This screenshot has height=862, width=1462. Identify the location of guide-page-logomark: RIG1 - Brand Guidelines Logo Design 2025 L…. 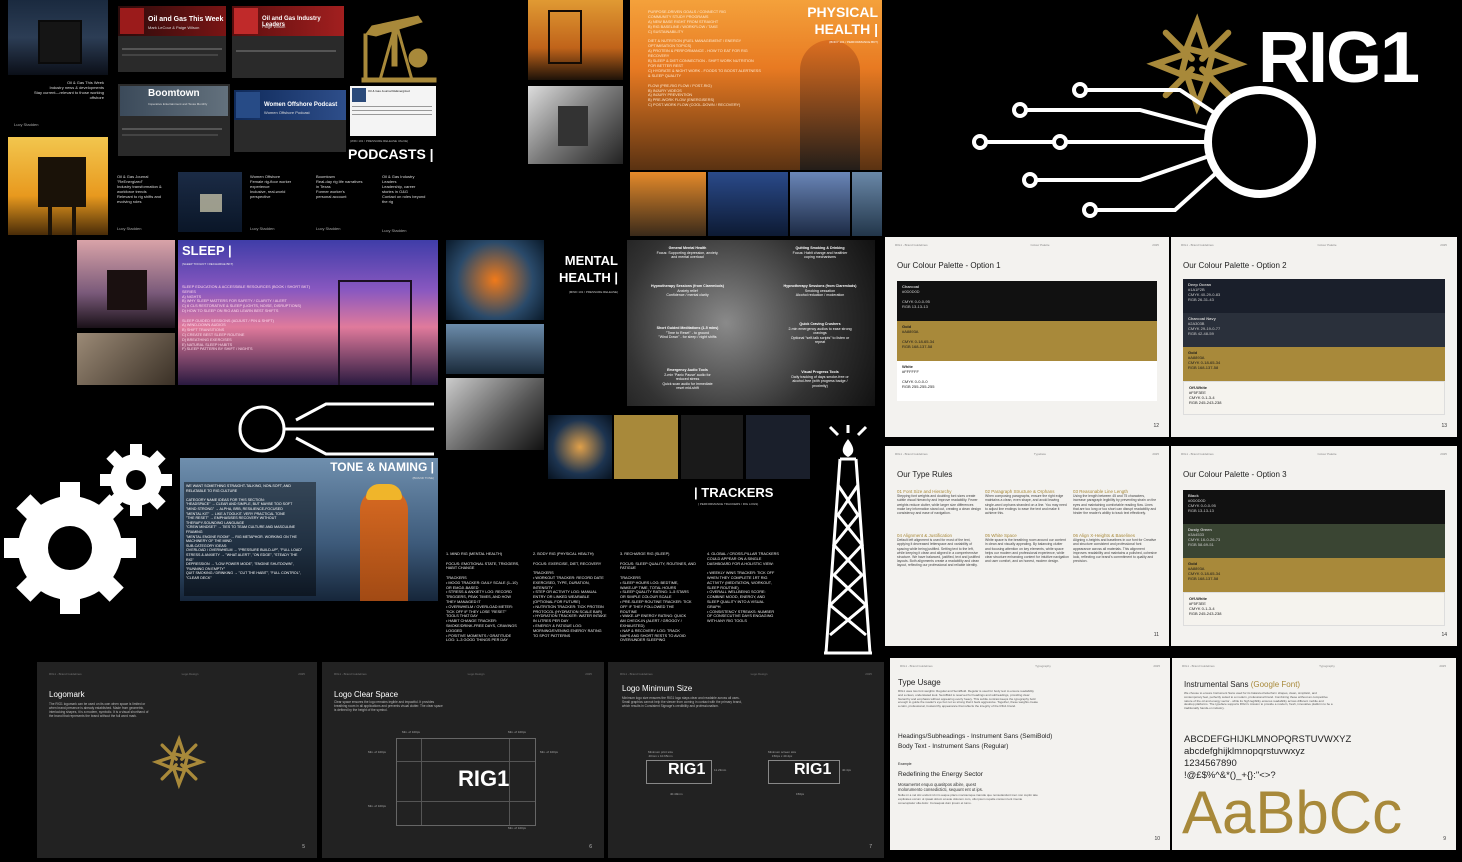
(177, 760).